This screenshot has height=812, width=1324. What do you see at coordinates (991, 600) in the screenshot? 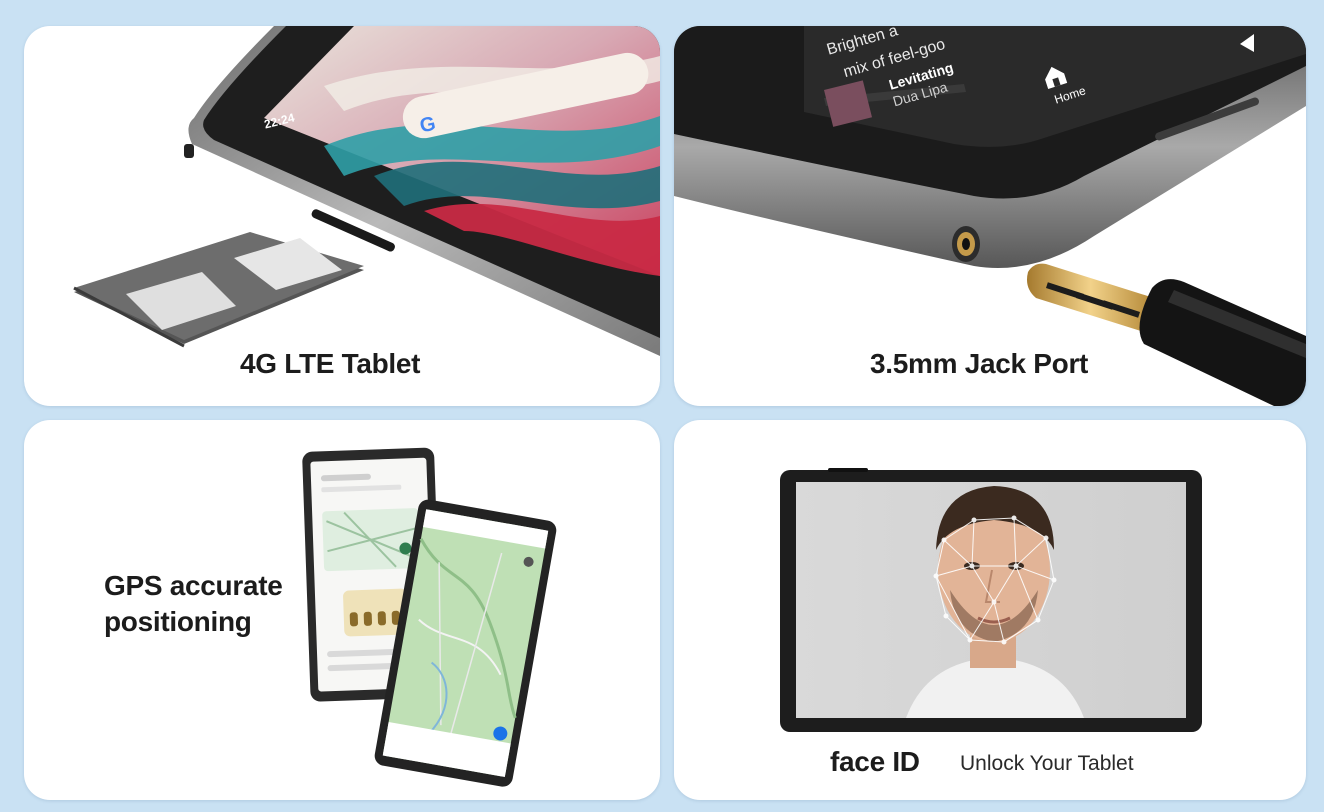
I see `face-id-tablet-illustration` at bounding box center [991, 600].